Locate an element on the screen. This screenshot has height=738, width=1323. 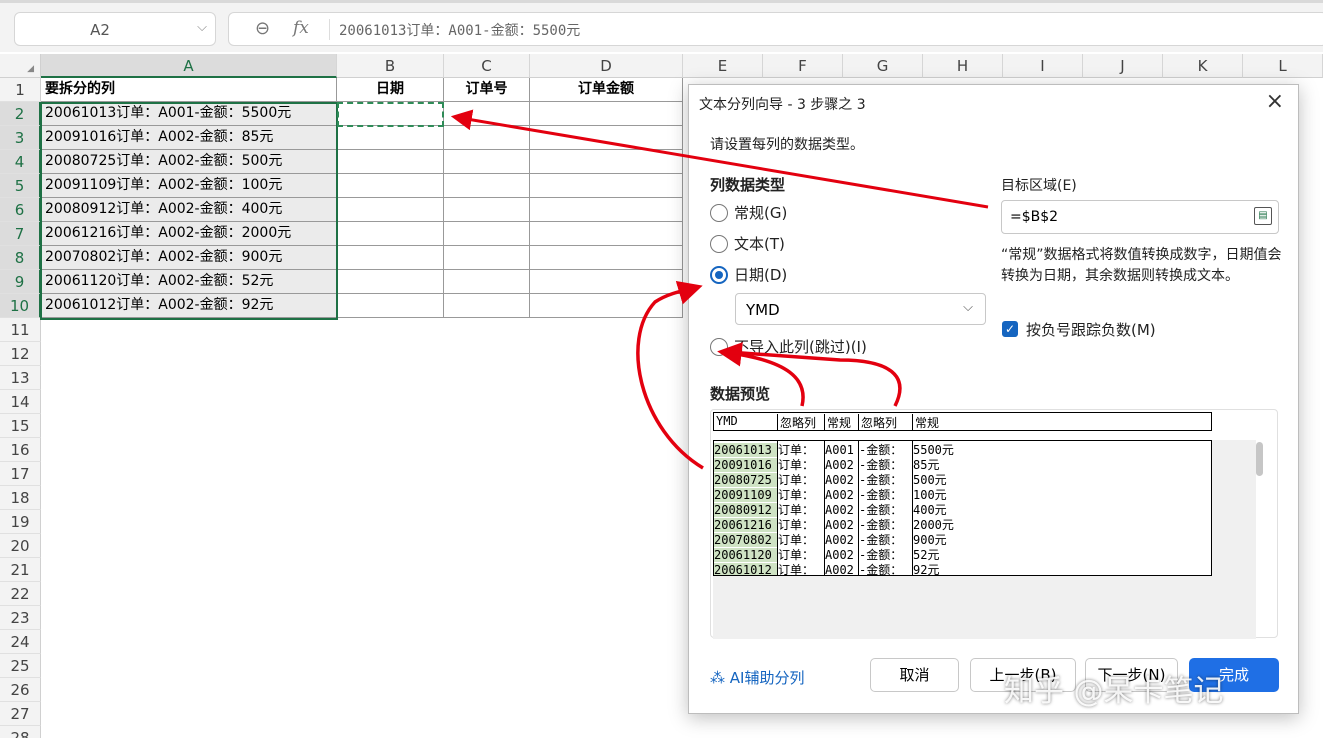
column-header-l: L is located at coordinates (1283, 66).